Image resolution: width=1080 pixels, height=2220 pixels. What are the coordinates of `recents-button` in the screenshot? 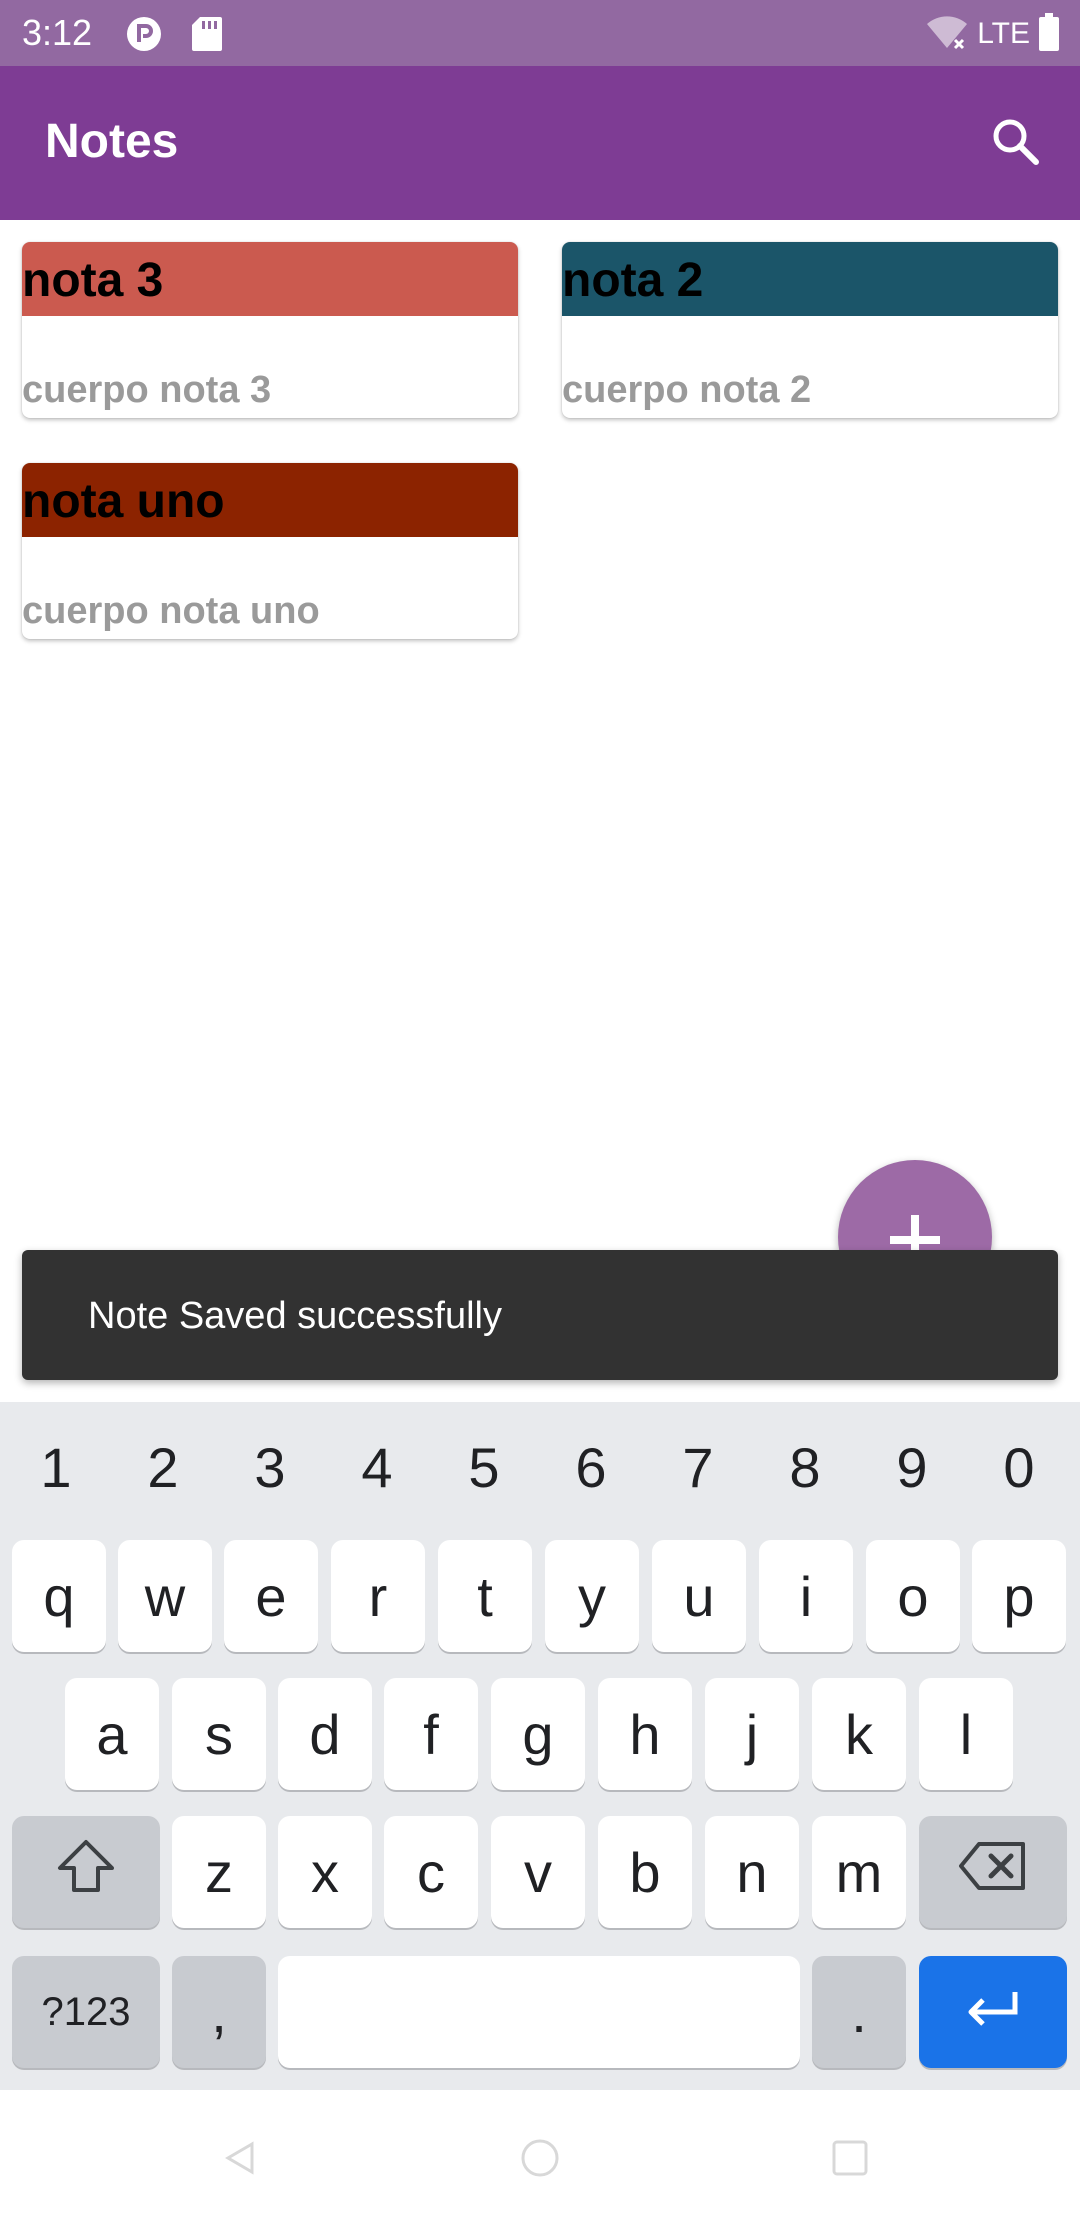 It's located at (850, 2160).